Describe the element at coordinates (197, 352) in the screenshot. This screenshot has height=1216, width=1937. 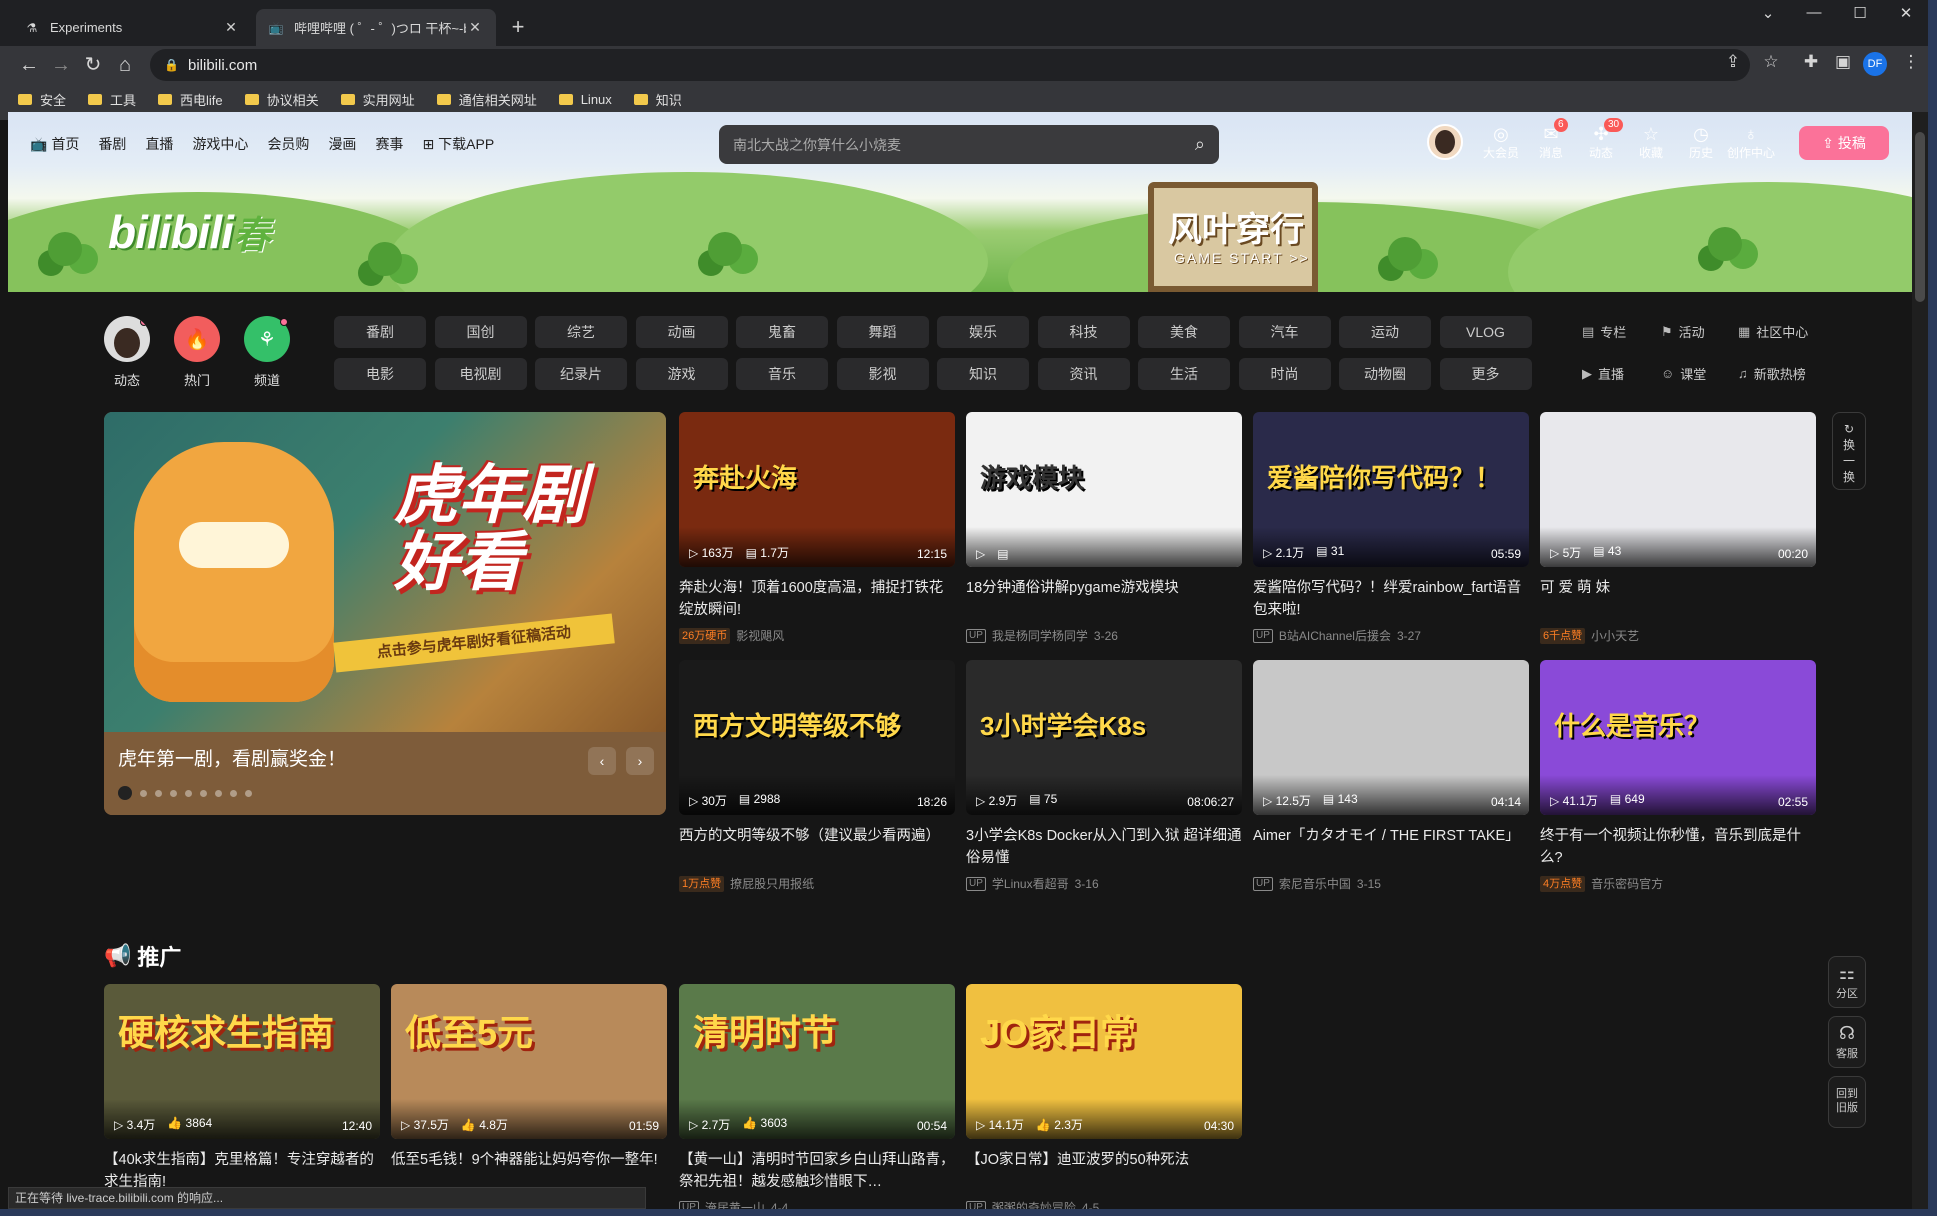
I see `channel-hot: 🔥 热门` at that location.